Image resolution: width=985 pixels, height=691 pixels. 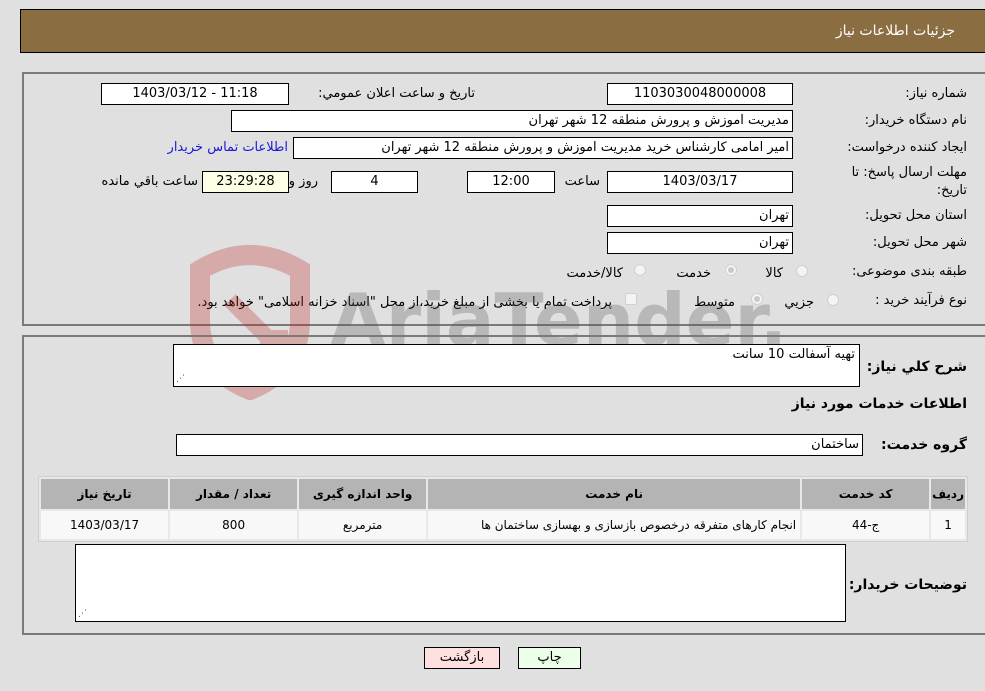 What do you see at coordinates (631, 299) in the screenshot?
I see `treasury-checkbox` at bounding box center [631, 299].